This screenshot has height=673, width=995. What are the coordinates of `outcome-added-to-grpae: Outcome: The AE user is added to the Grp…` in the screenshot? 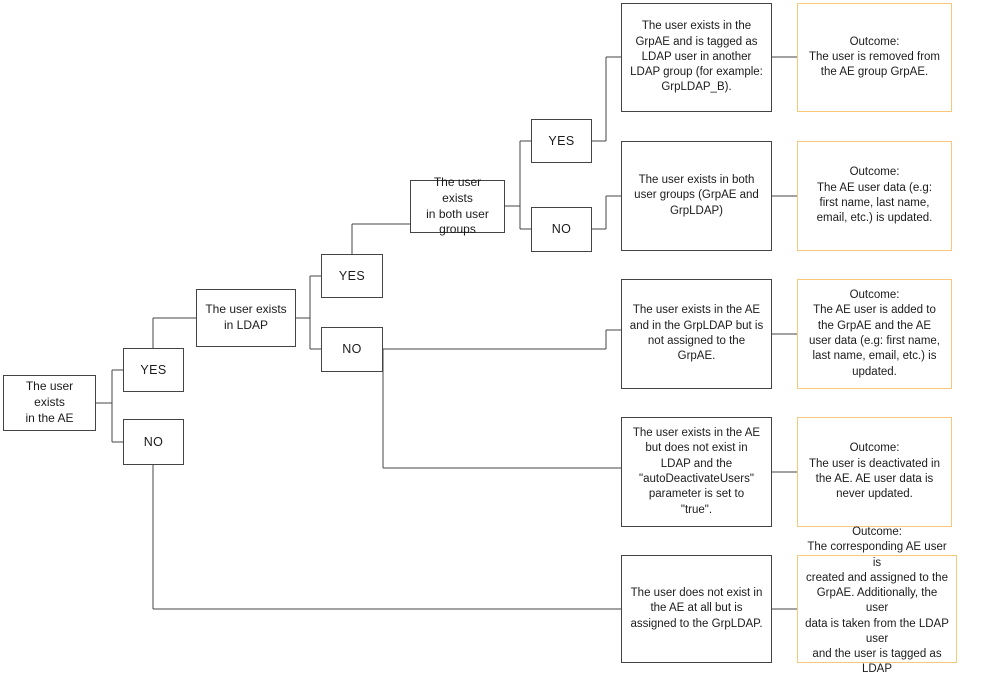 It's located at (874, 334).